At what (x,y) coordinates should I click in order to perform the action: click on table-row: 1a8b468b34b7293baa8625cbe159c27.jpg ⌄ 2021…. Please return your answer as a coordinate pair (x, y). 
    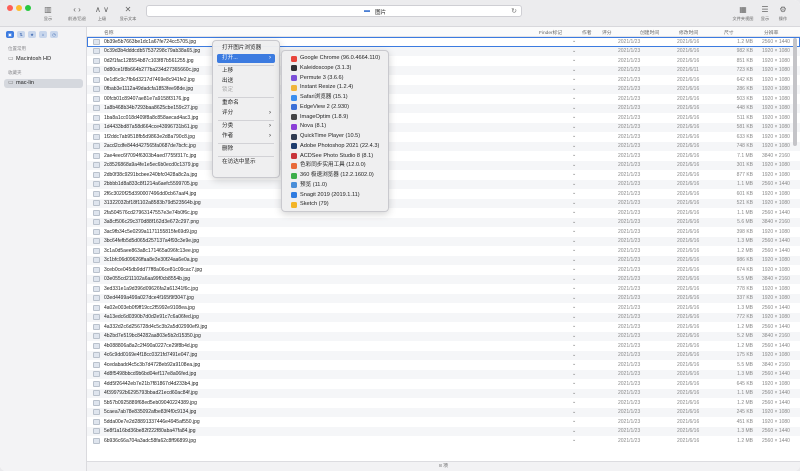
    Looking at the image, I should click on (443, 108).